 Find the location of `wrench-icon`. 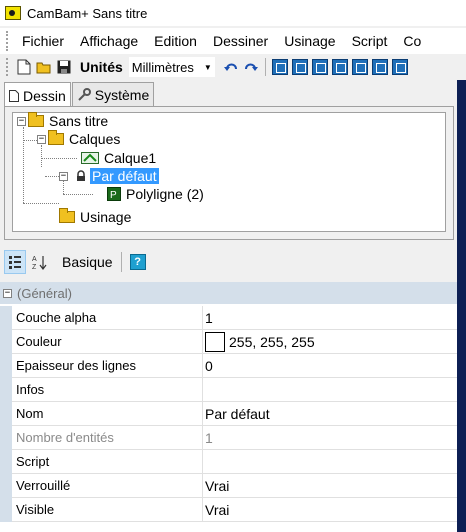

wrench-icon is located at coordinates (84, 94).